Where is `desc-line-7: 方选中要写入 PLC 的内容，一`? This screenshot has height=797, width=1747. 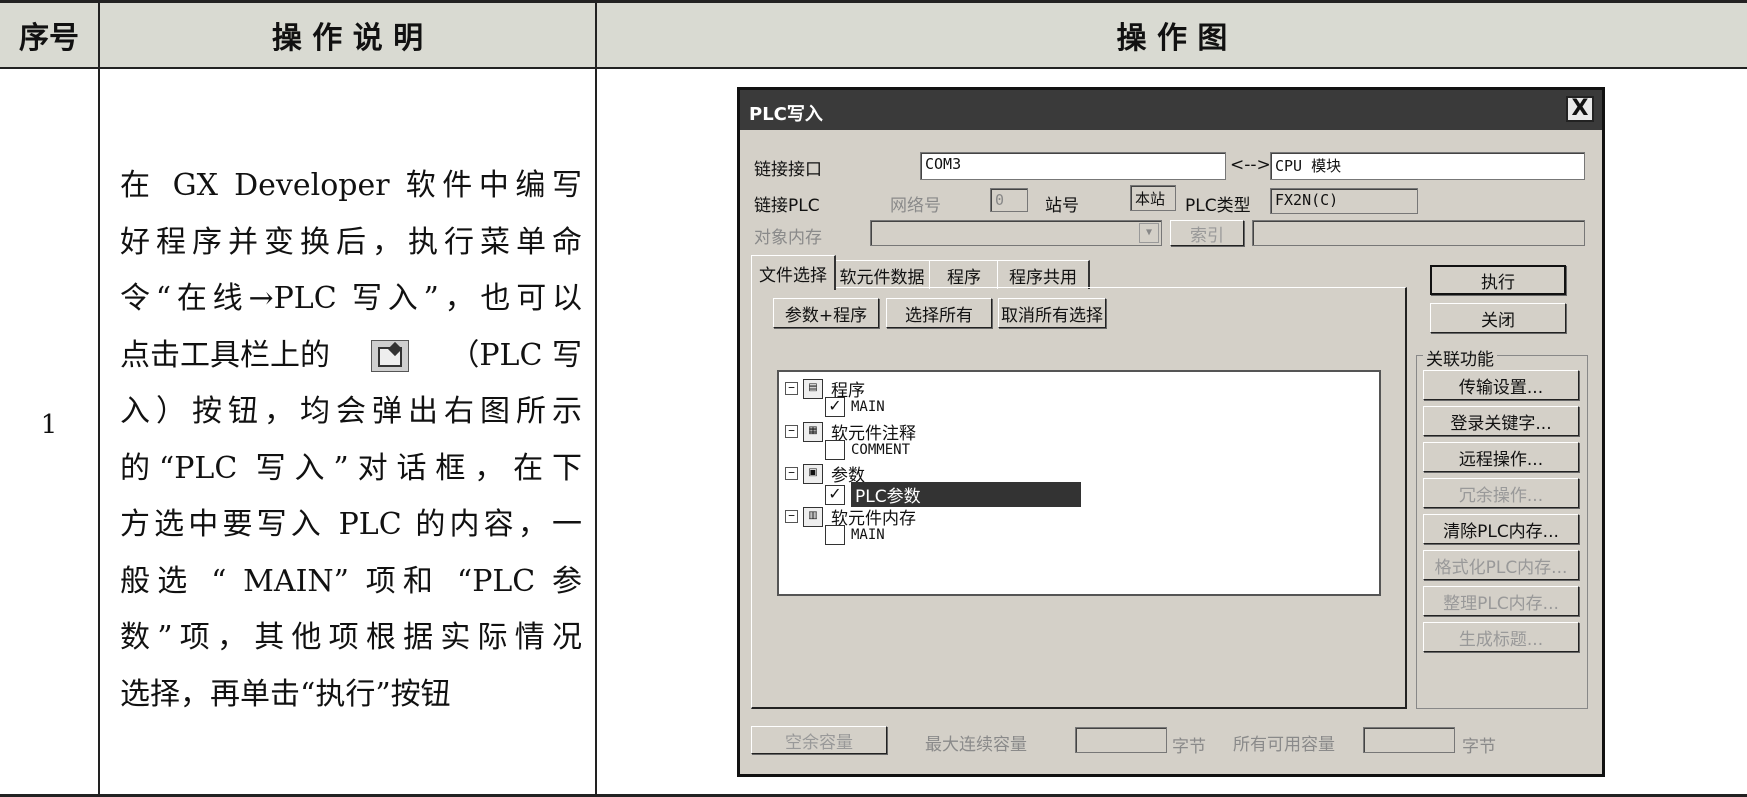 desc-line-7: 方选中要写入 PLC 的内容，一 is located at coordinates (351, 524).